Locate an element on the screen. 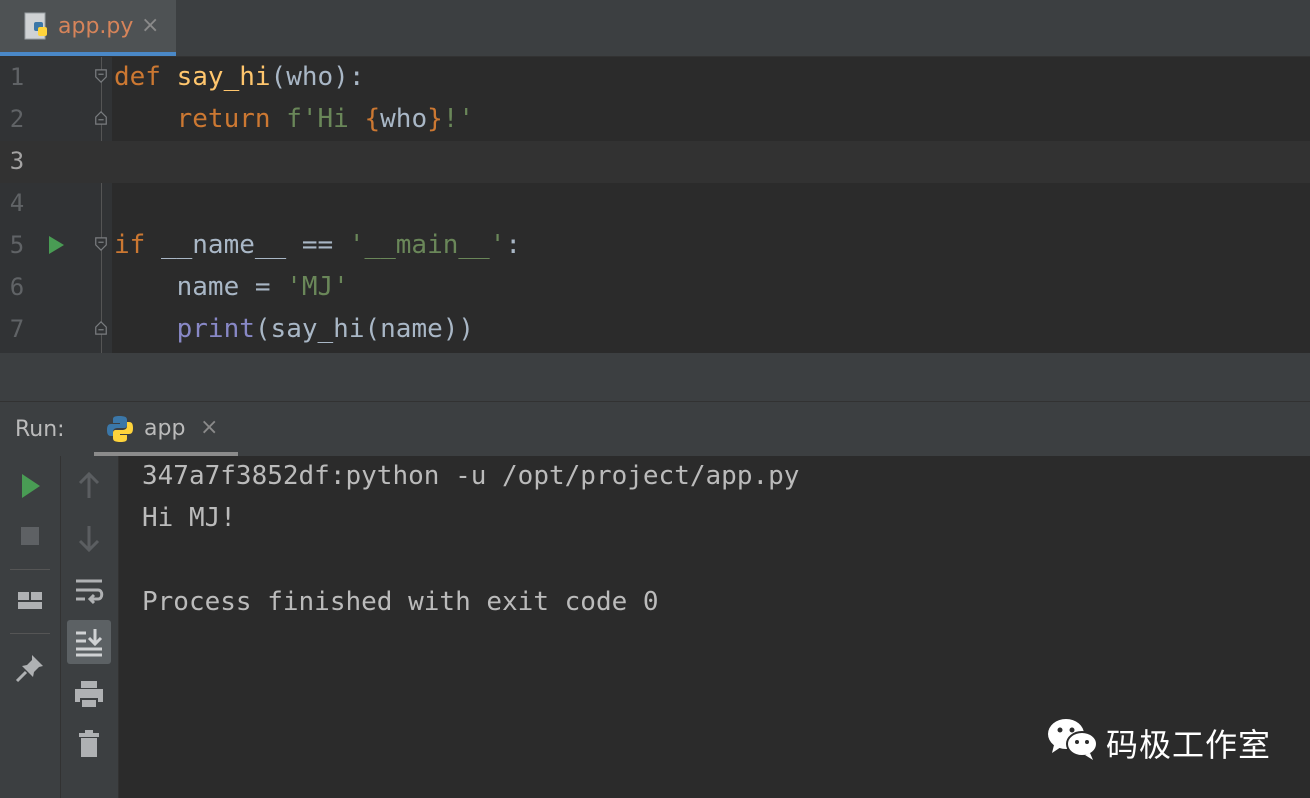  console-exit-message: Process finished with exit code 0 is located at coordinates (400, 602).